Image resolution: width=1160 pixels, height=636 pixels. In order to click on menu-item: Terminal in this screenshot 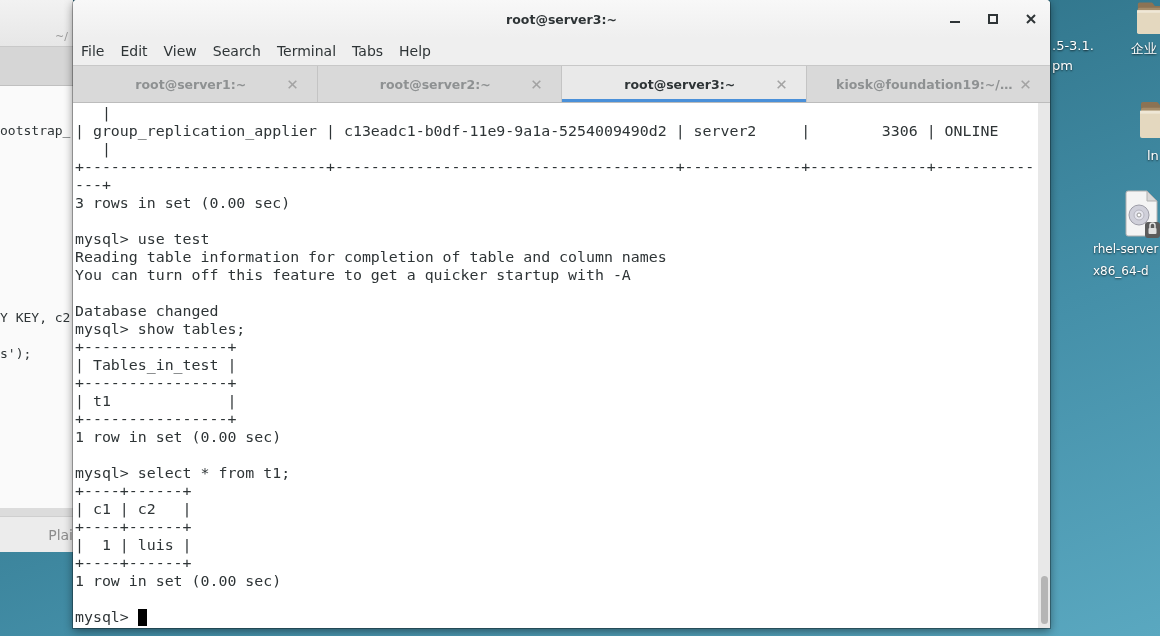, I will do `click(306, 51)`.